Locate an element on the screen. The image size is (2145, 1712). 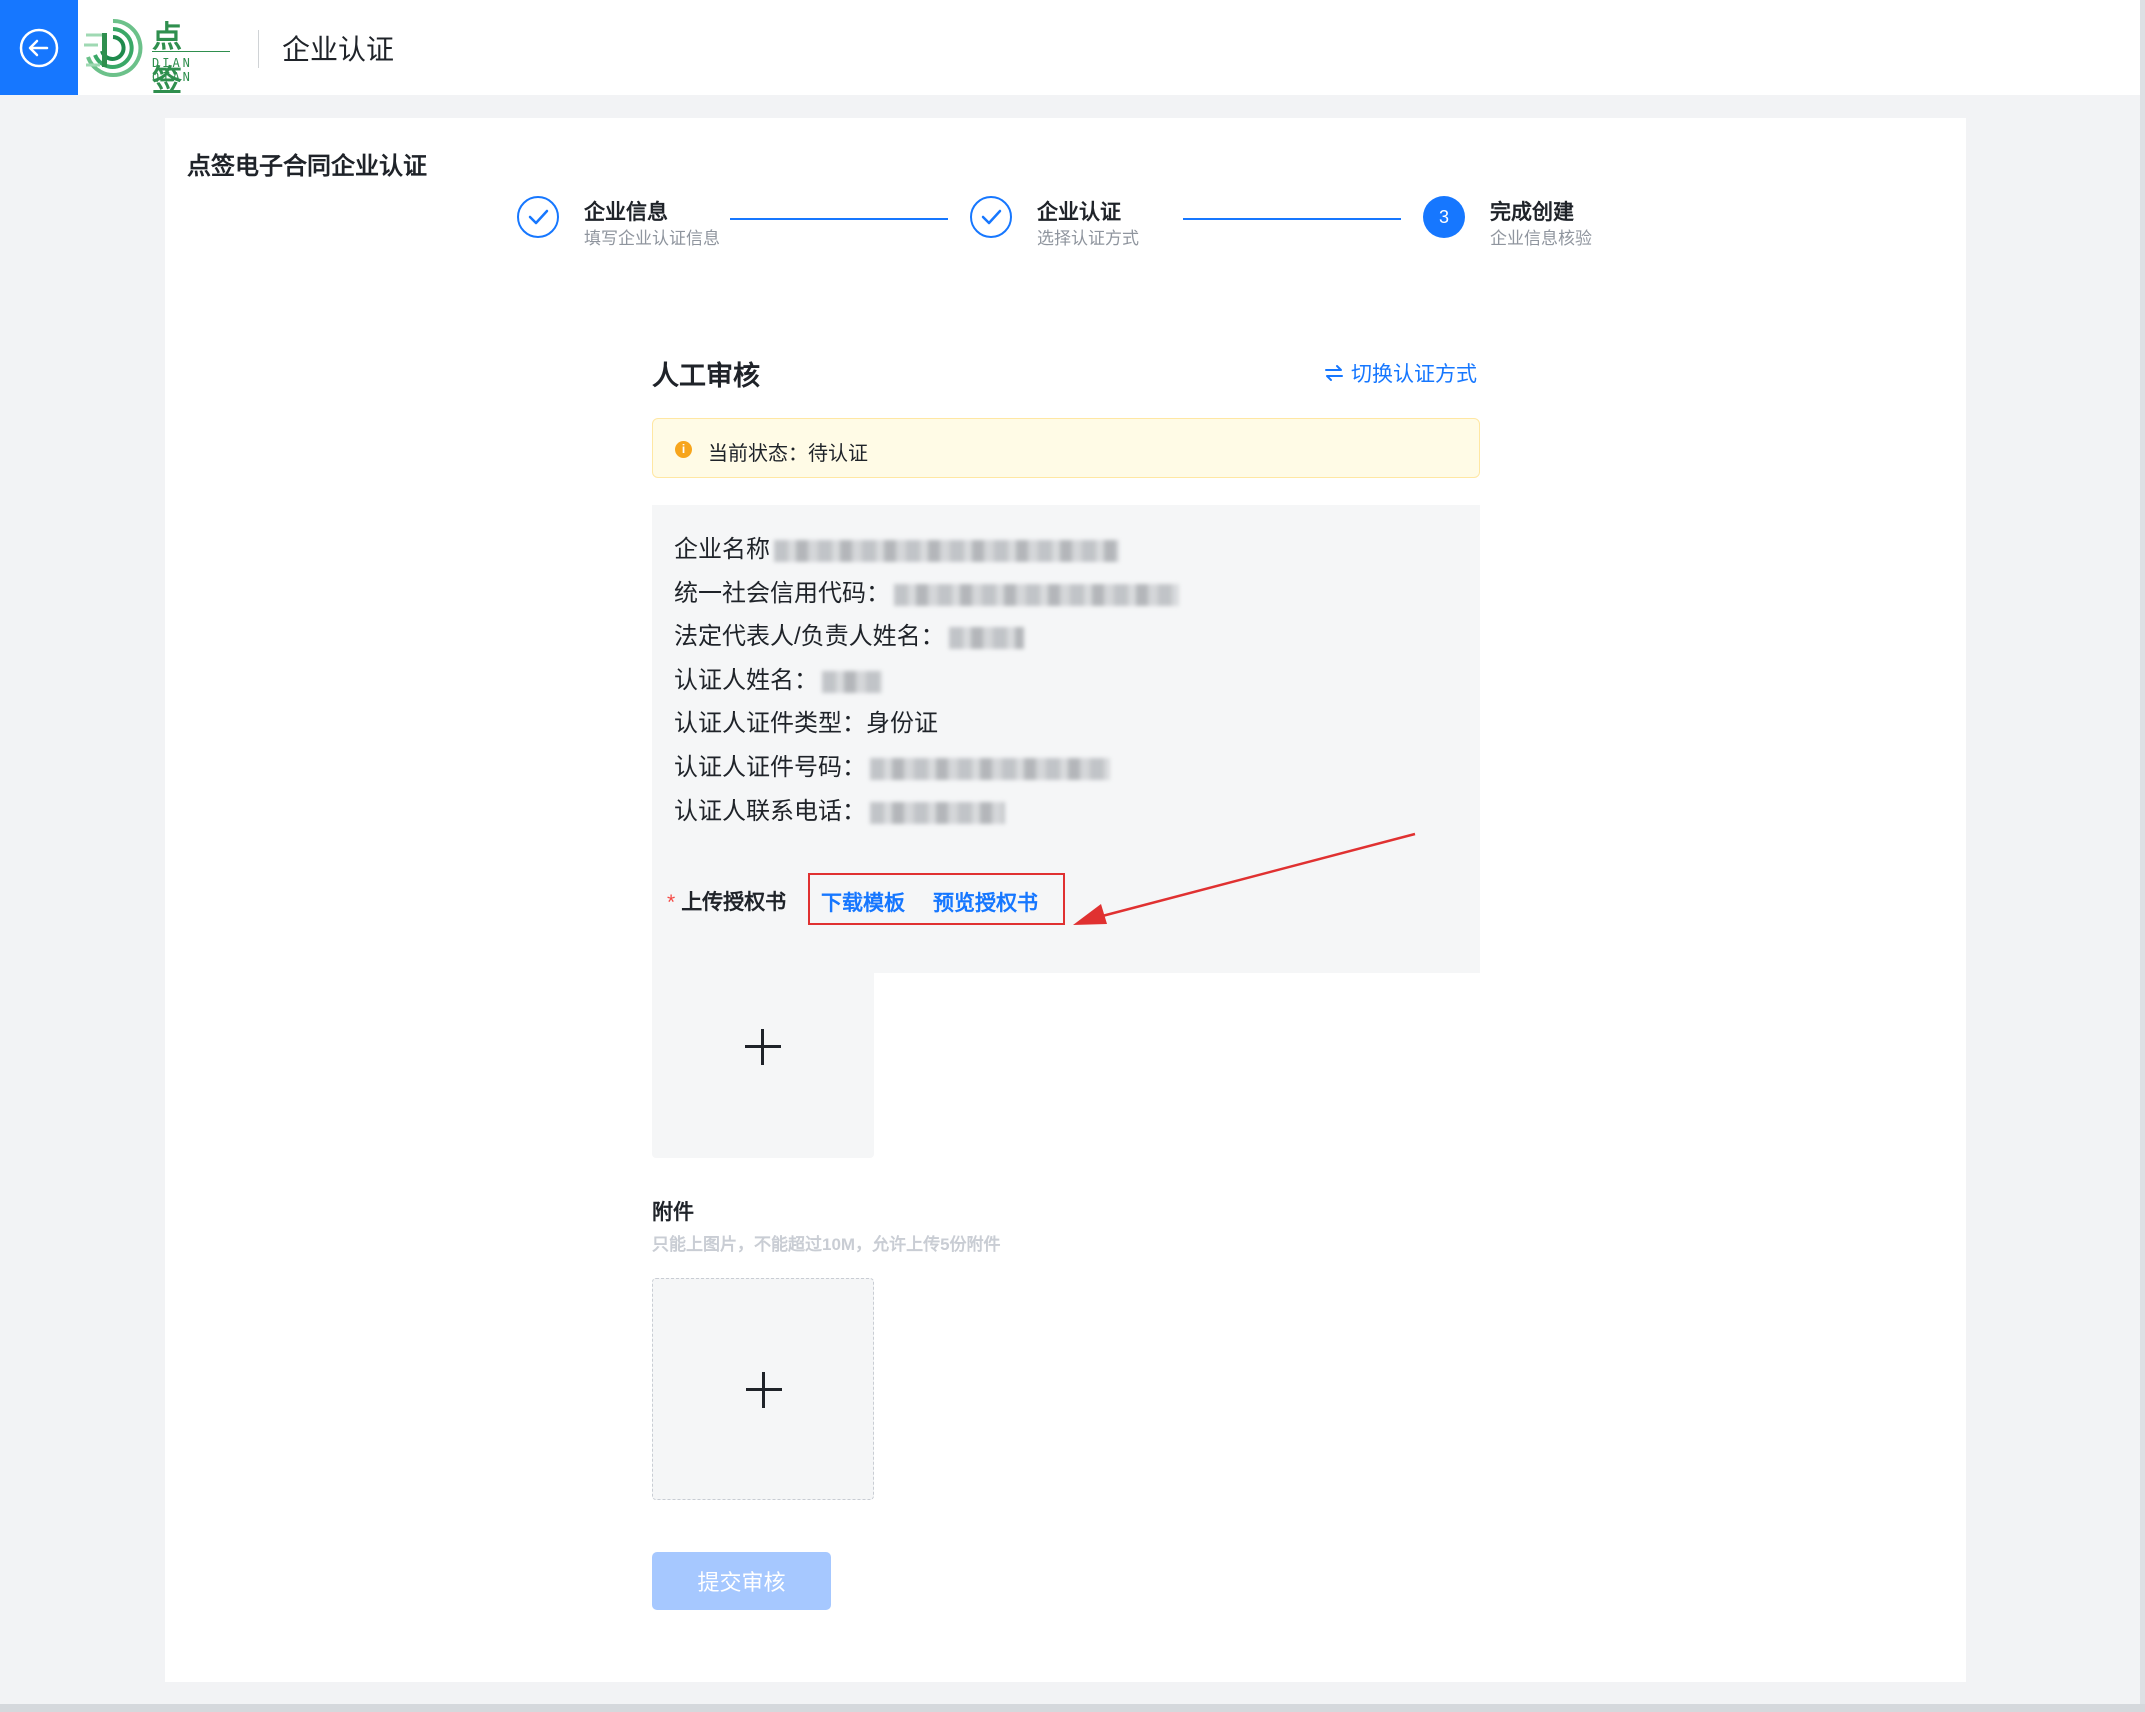
scrollbar-track is located at coordinates (2142, 856).